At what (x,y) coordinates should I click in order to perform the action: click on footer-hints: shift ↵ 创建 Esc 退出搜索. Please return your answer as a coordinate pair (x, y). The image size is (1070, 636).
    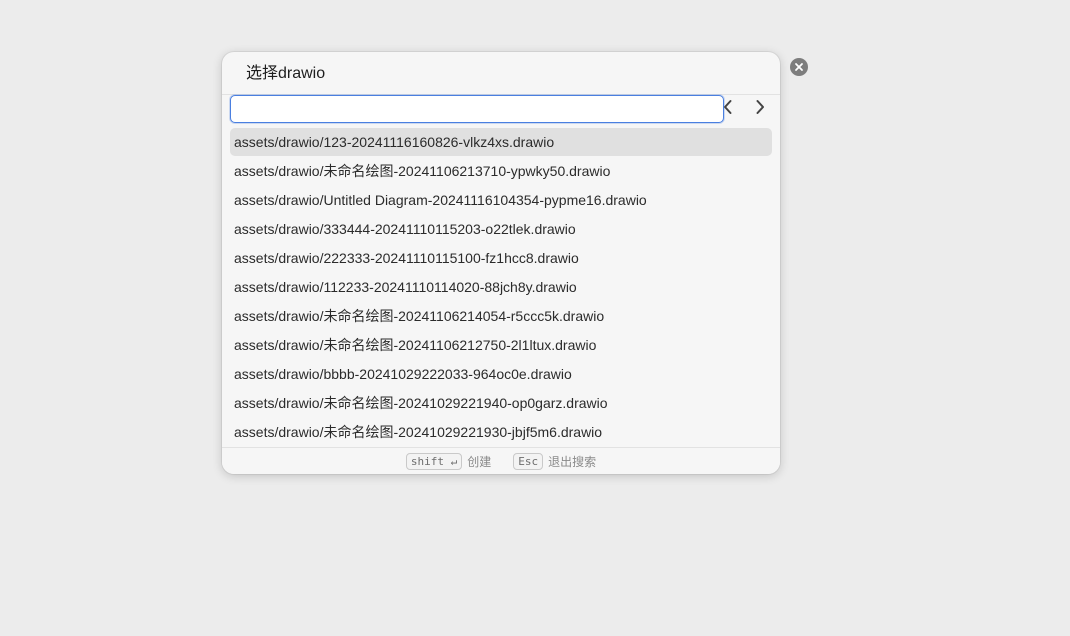
    Looking at the image, I should click on (501, 460).